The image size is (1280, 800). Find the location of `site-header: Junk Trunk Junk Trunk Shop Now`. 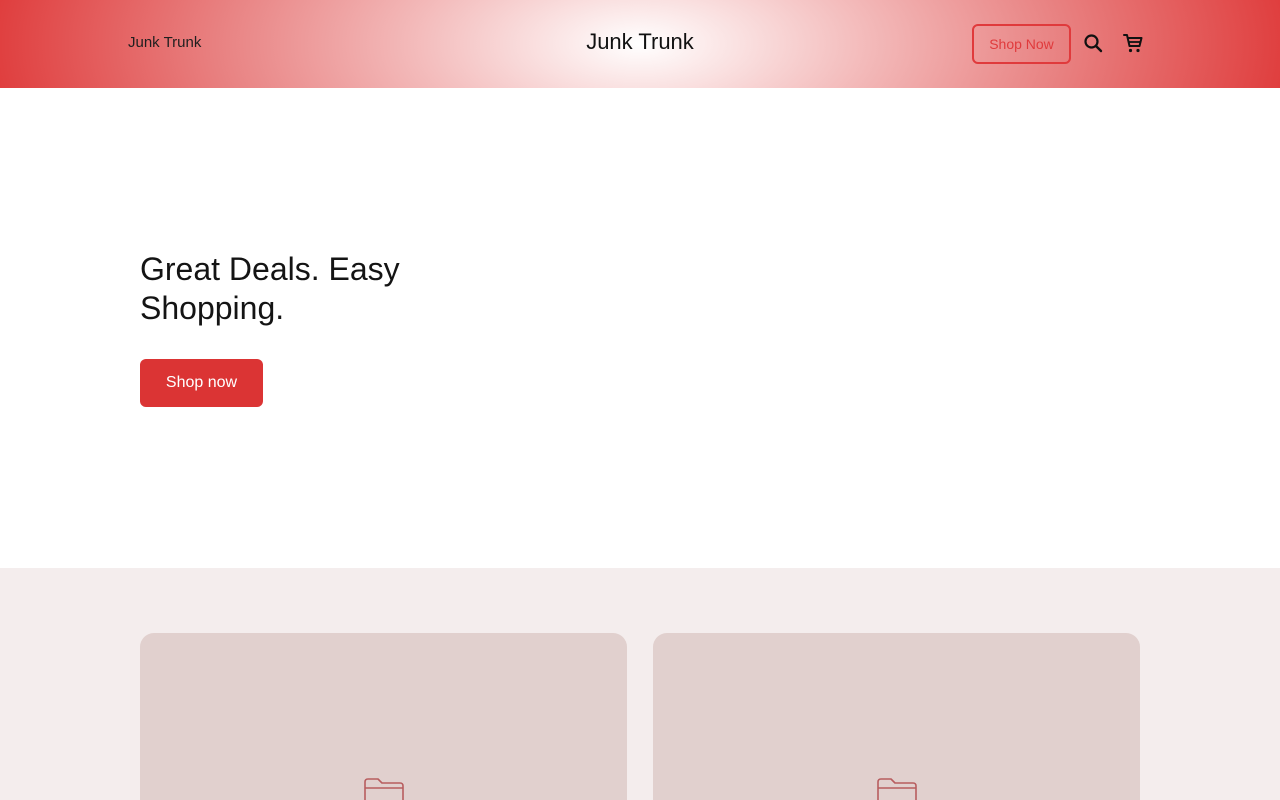

site-header: Junk Trunk Junk Trunk Shop Now is located at coordinates (640, 44).